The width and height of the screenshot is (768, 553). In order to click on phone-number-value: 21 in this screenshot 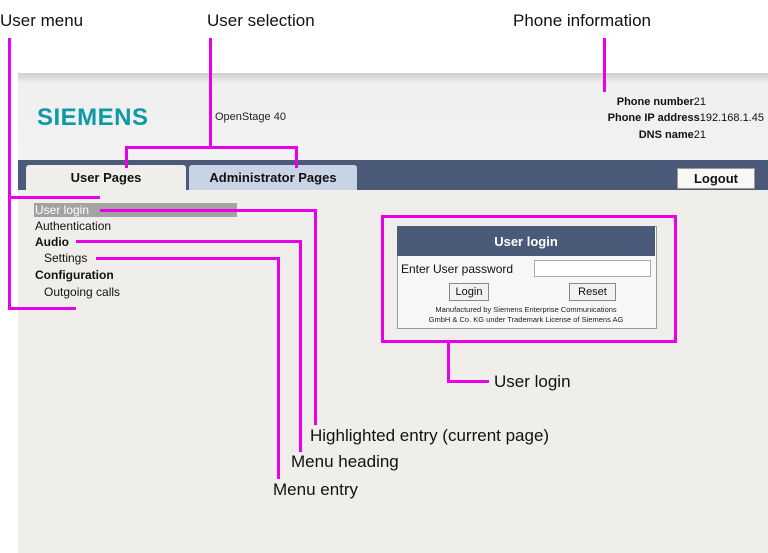, I will do `click(699, 102)`.